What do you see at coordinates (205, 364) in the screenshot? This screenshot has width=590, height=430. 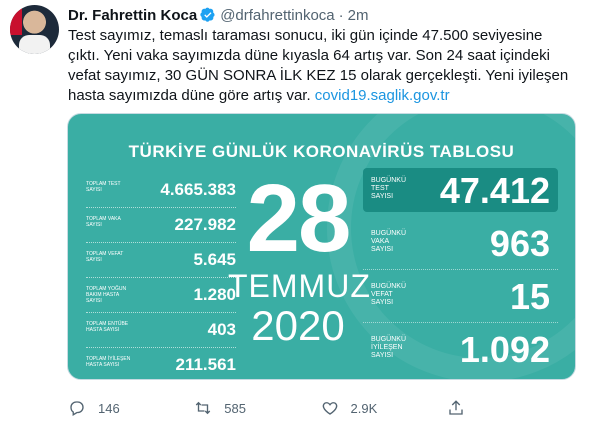 I see `total-value: 211.561` at bounding box center [205, 364].